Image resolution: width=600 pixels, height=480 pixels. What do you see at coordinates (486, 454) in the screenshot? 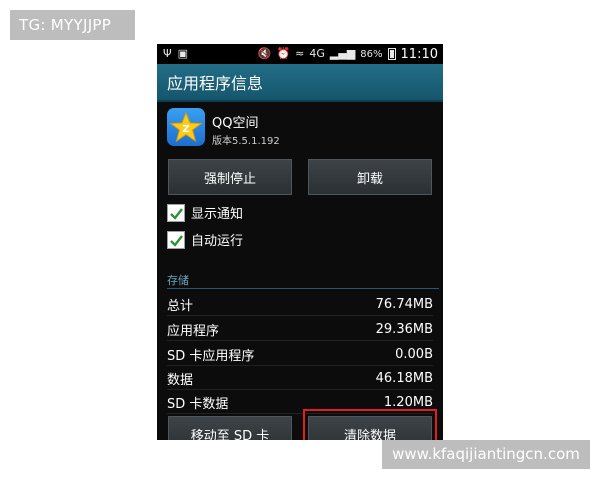
I see `site-watermark: www.kfaqijiantingcn.com` at bounding box center [486, 454].